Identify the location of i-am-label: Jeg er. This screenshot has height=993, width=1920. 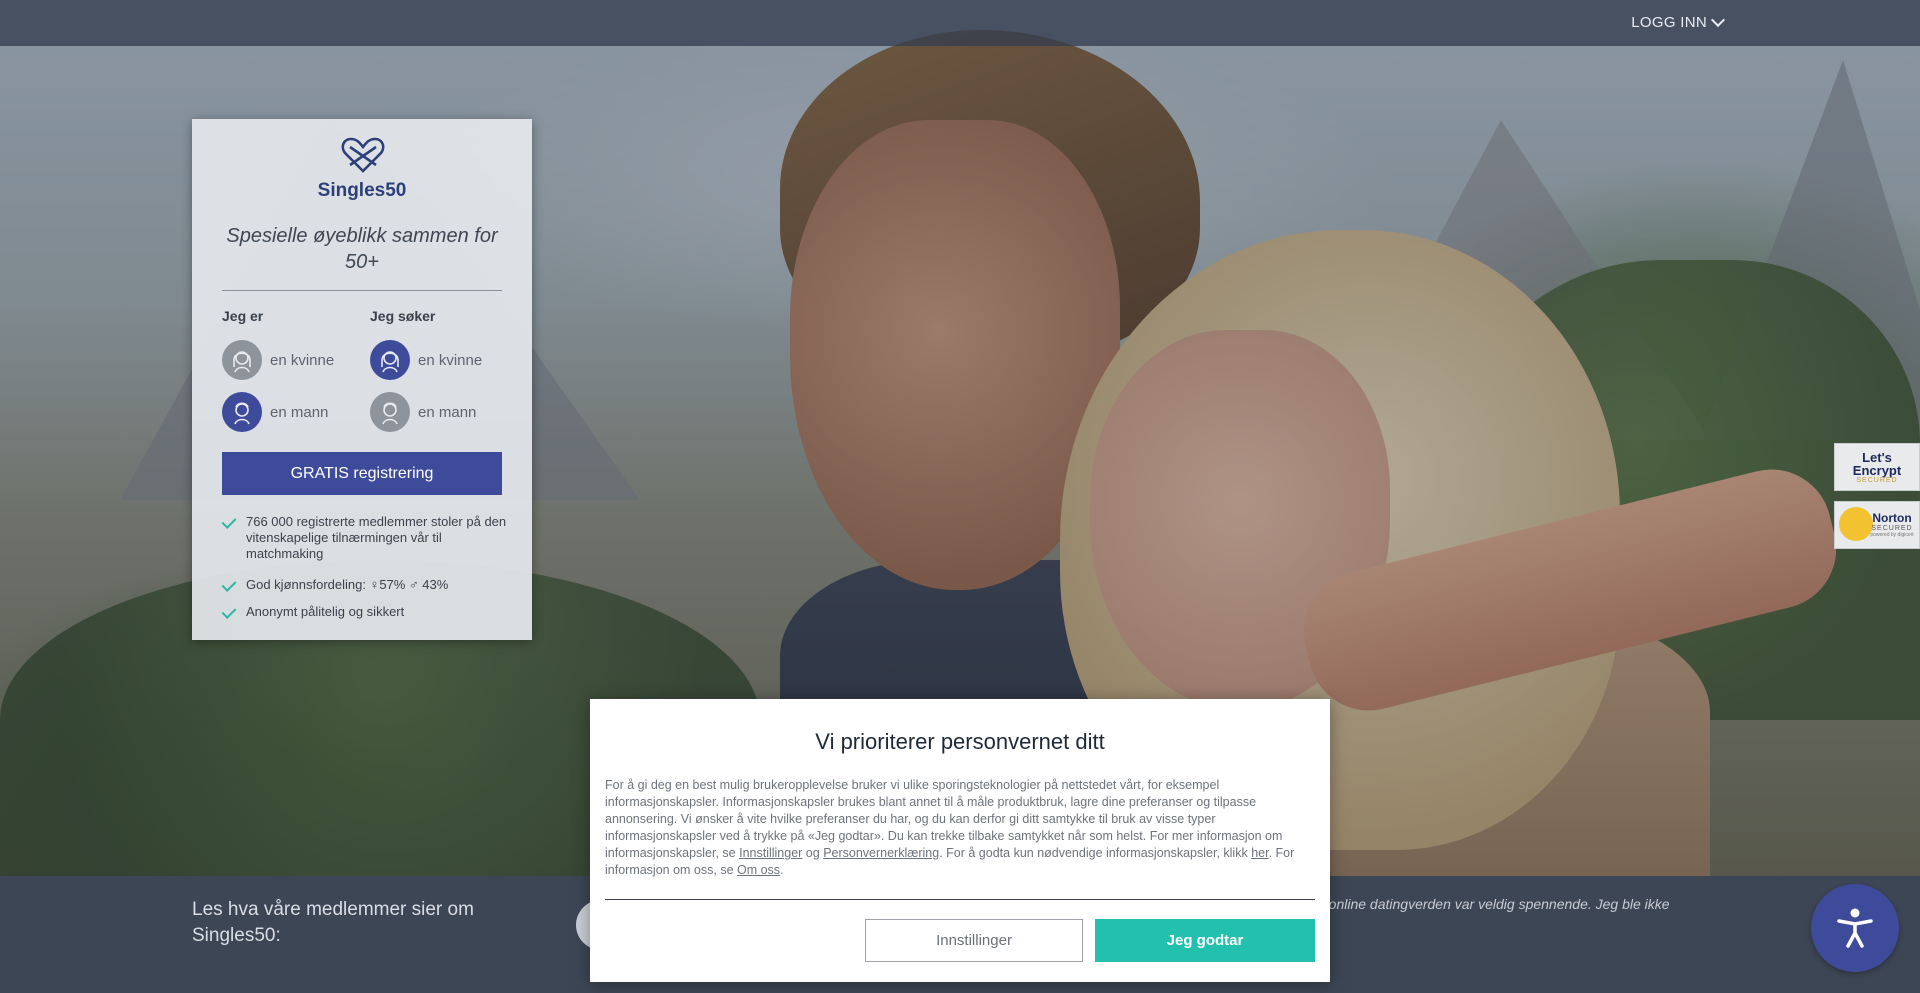
(243, 316).